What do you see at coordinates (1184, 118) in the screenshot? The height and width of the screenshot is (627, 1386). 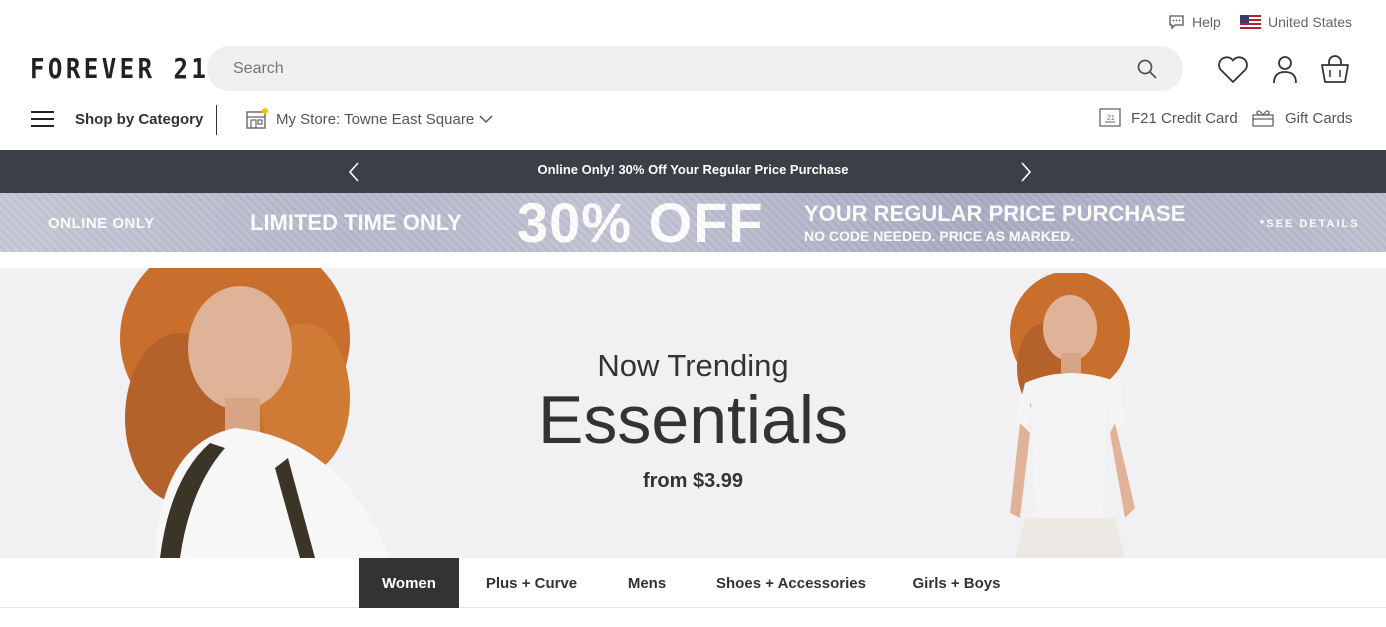 I see `credit-card-label: F21 Credit Card` at bounding box center [1184, 118].